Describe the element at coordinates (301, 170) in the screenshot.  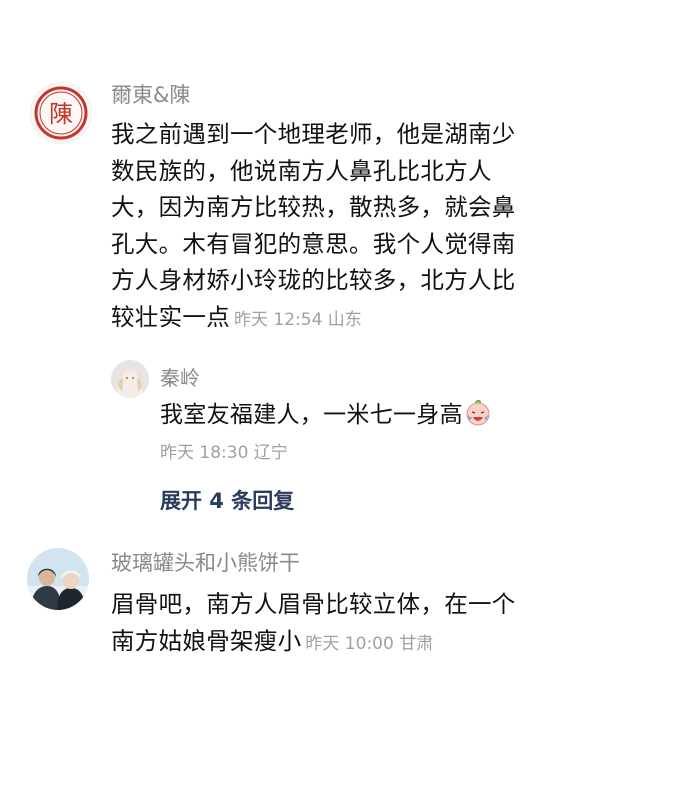
I see `comment-line: 数民族的，他说南方人鼻孔比北方人` at that location.